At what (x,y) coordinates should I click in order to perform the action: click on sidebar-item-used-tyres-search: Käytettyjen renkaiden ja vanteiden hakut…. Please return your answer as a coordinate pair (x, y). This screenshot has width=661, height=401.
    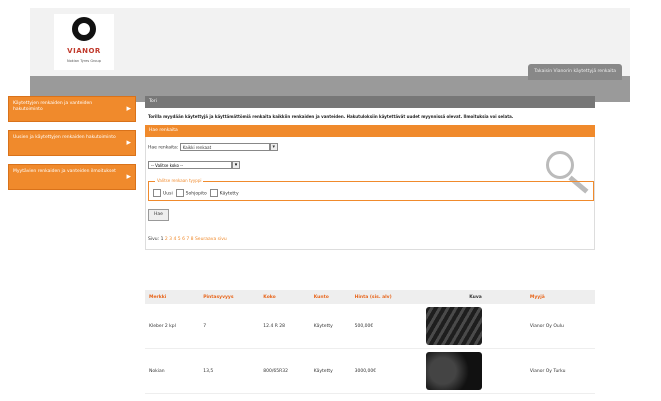
    Looking at the image, I should click on (72, 109).